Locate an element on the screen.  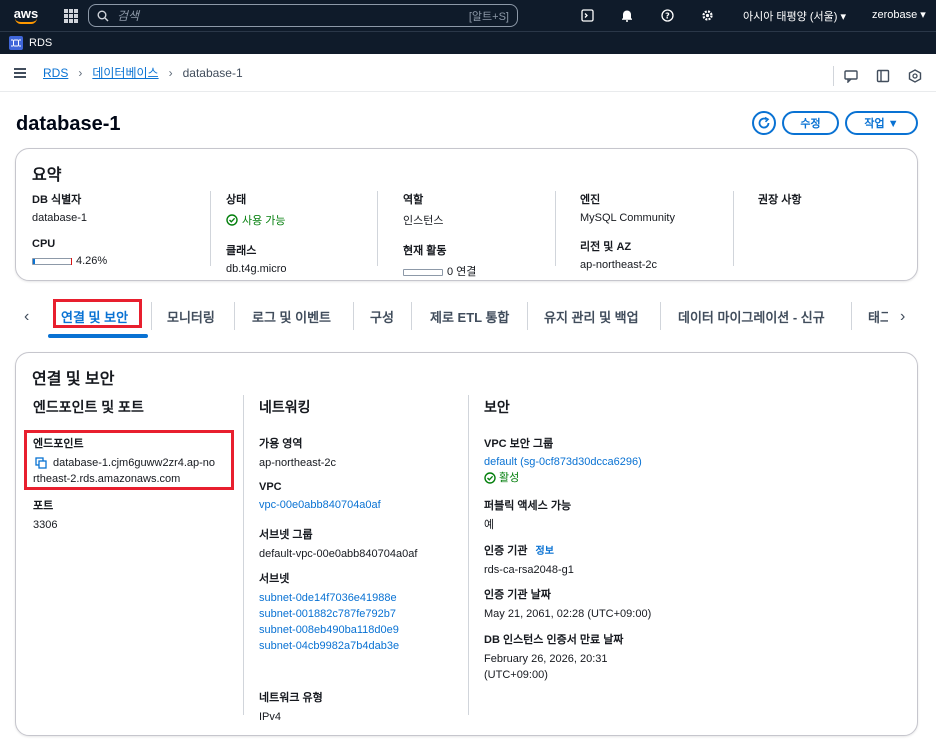
ca-label-row: 인증 기관 정보 is located at coordinates (529, 550).